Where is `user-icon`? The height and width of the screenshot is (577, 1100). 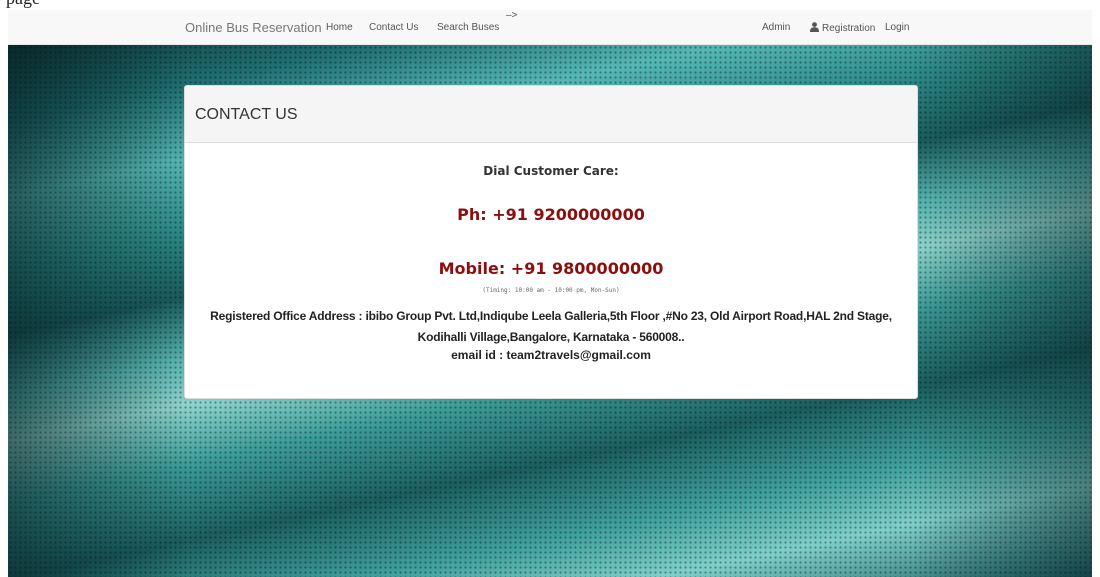
user-icon is located at coordinates (814, 27).